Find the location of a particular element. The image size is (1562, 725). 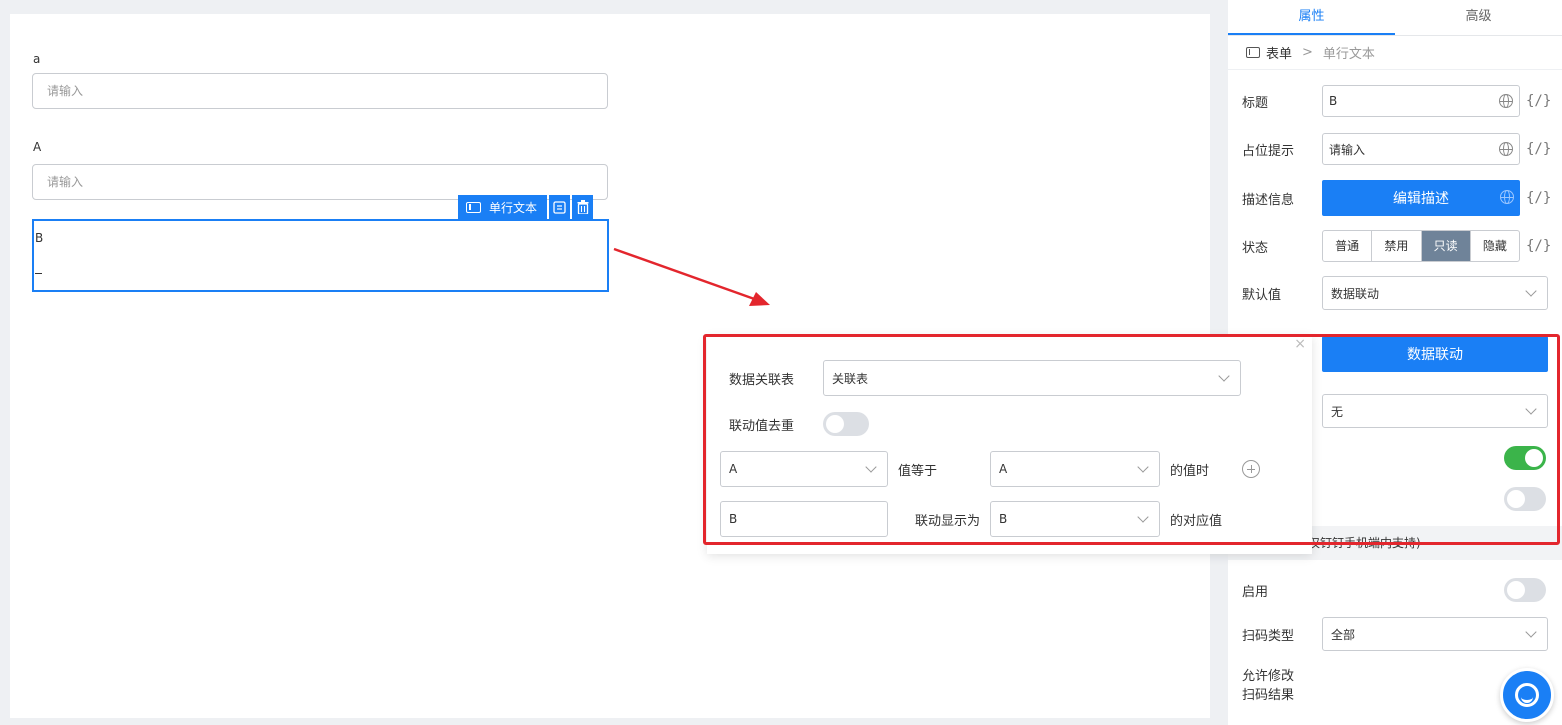

toggle-switch-off is located at coordinates (1525, 499).